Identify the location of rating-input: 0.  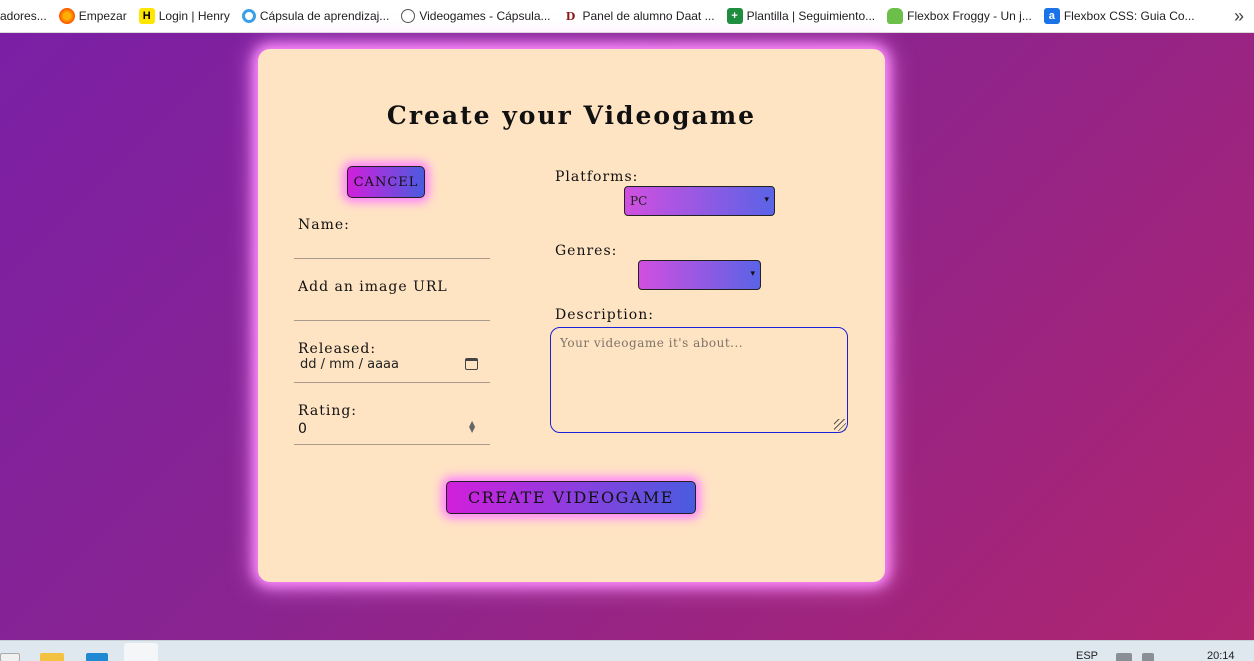
(302, 429).